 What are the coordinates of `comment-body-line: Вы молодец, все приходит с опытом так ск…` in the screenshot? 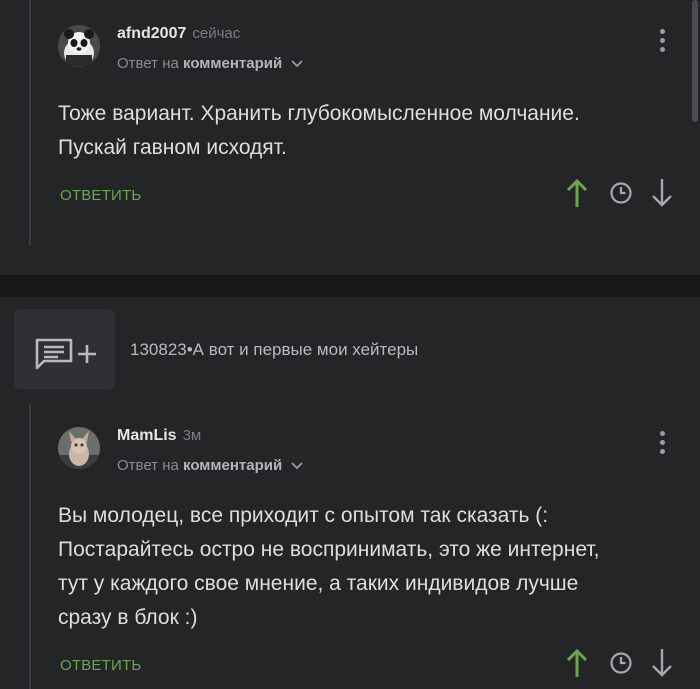 It's located at (303, 515).